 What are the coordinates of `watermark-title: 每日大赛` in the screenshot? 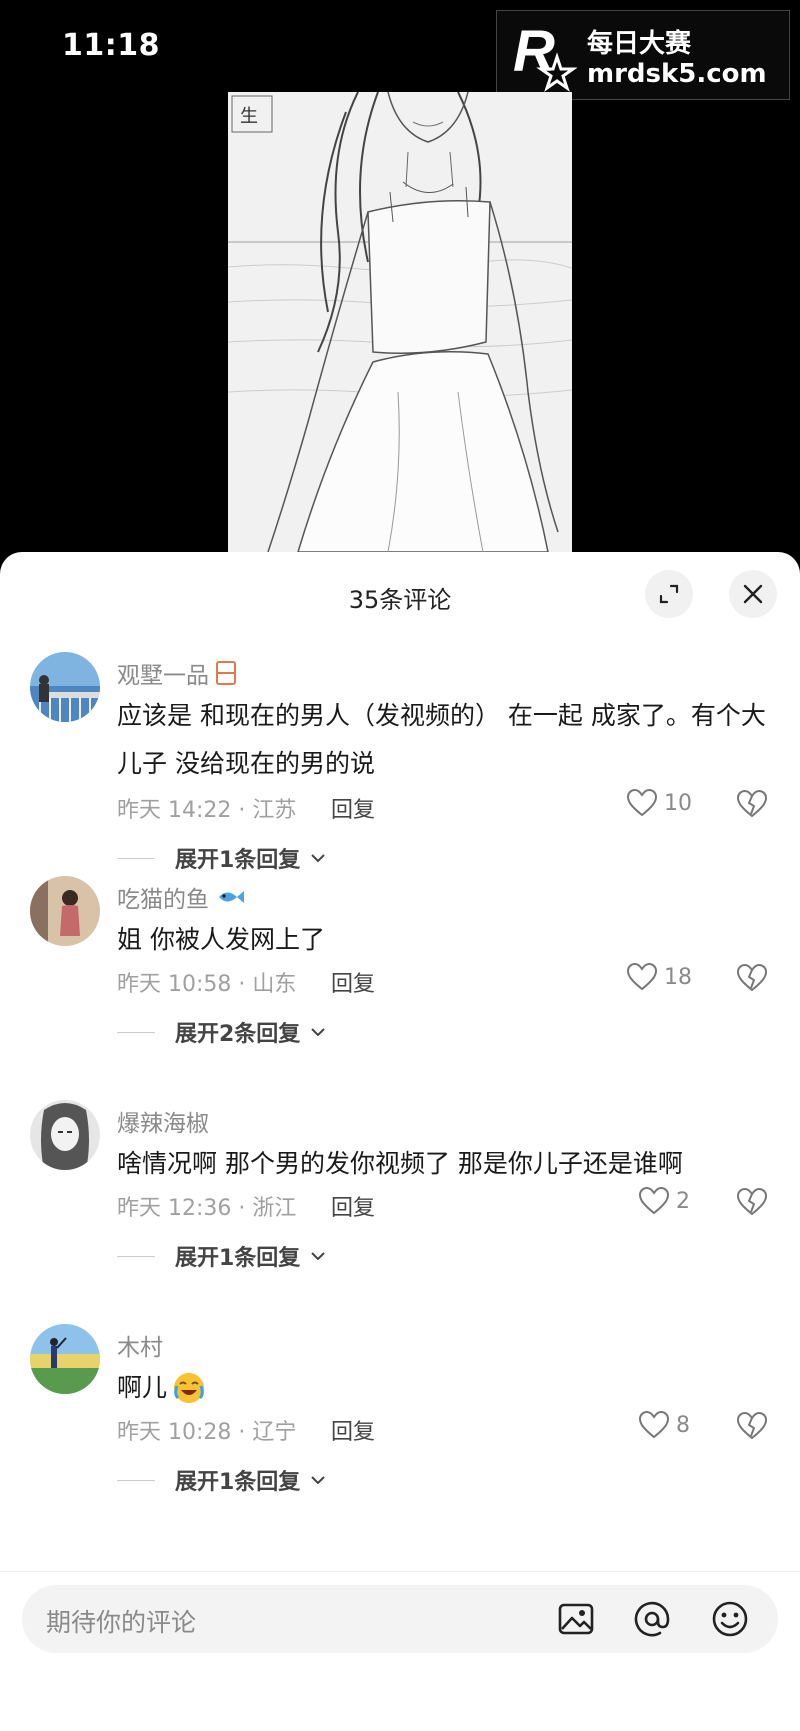 It's located at (639, 44).